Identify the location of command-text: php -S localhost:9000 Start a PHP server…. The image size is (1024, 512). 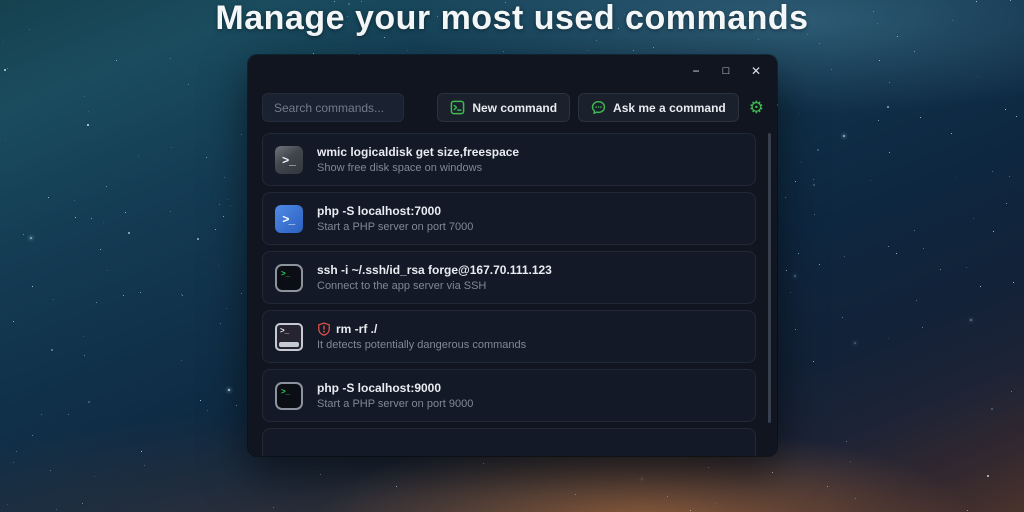
(395, 395).